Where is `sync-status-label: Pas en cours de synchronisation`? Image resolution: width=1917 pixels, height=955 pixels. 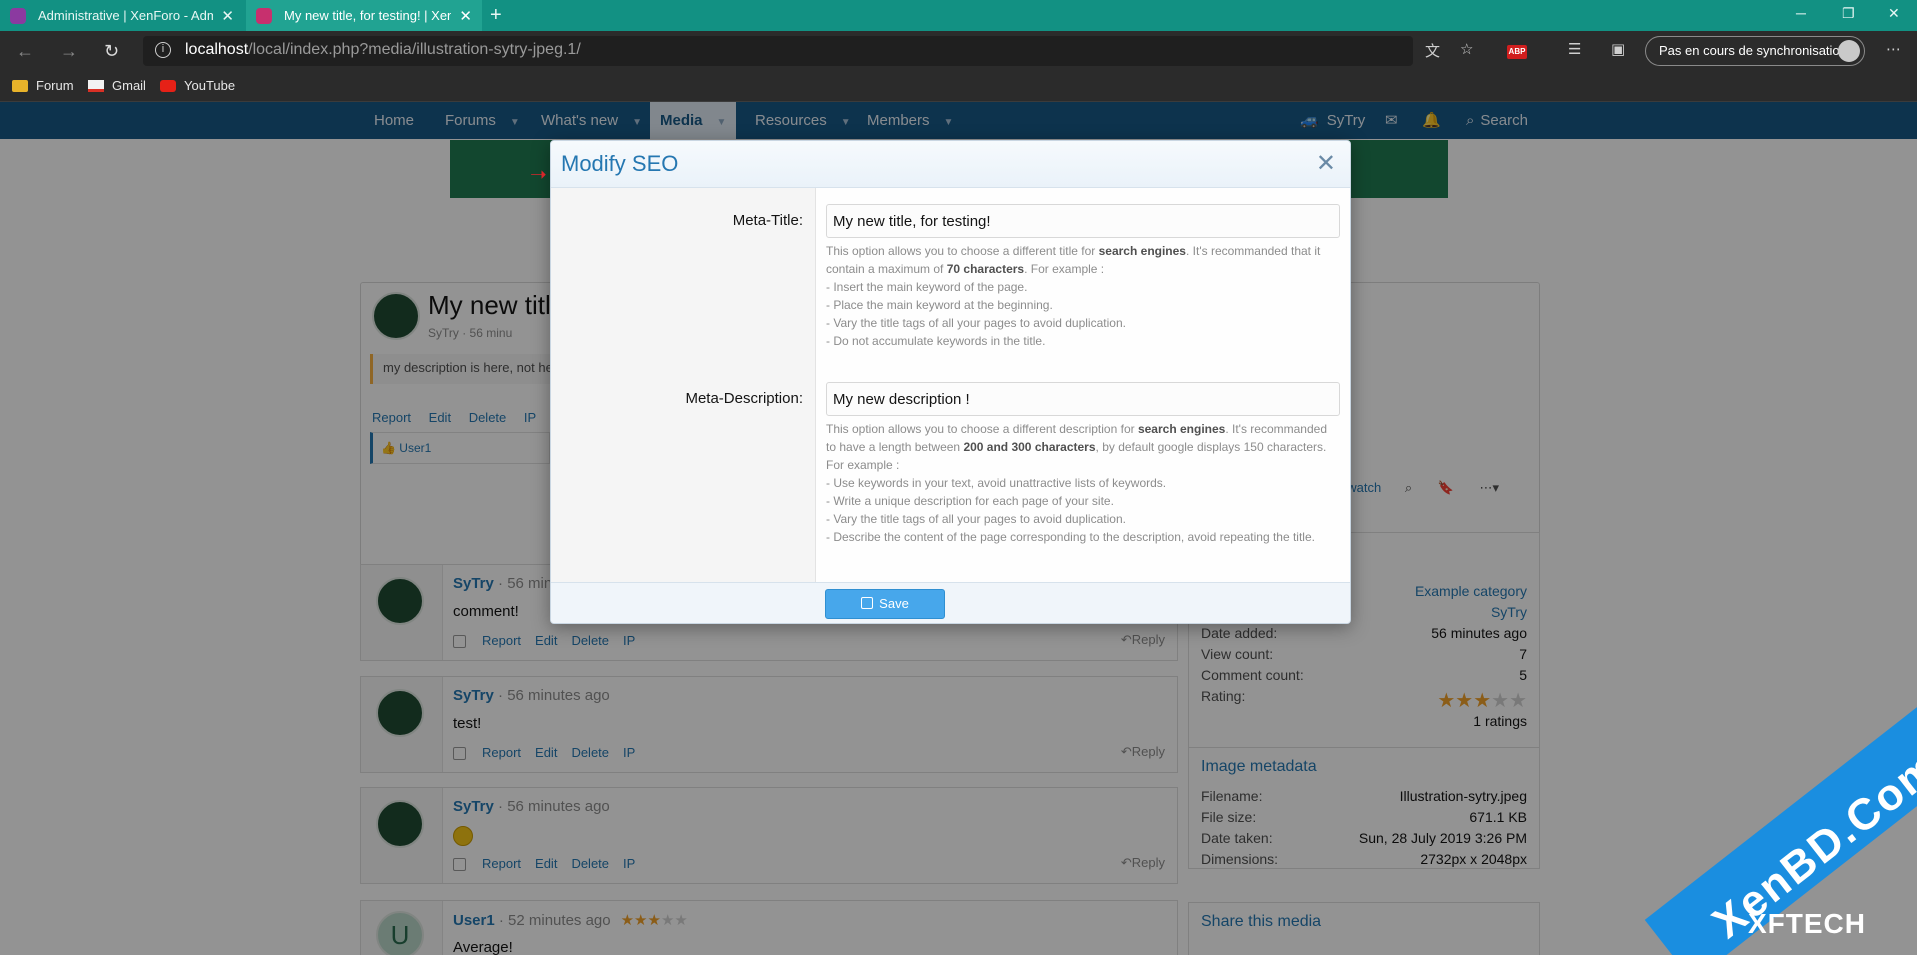
sync-status-label: Pas en cours de synchronisation is located at coordinates (1753, 50).